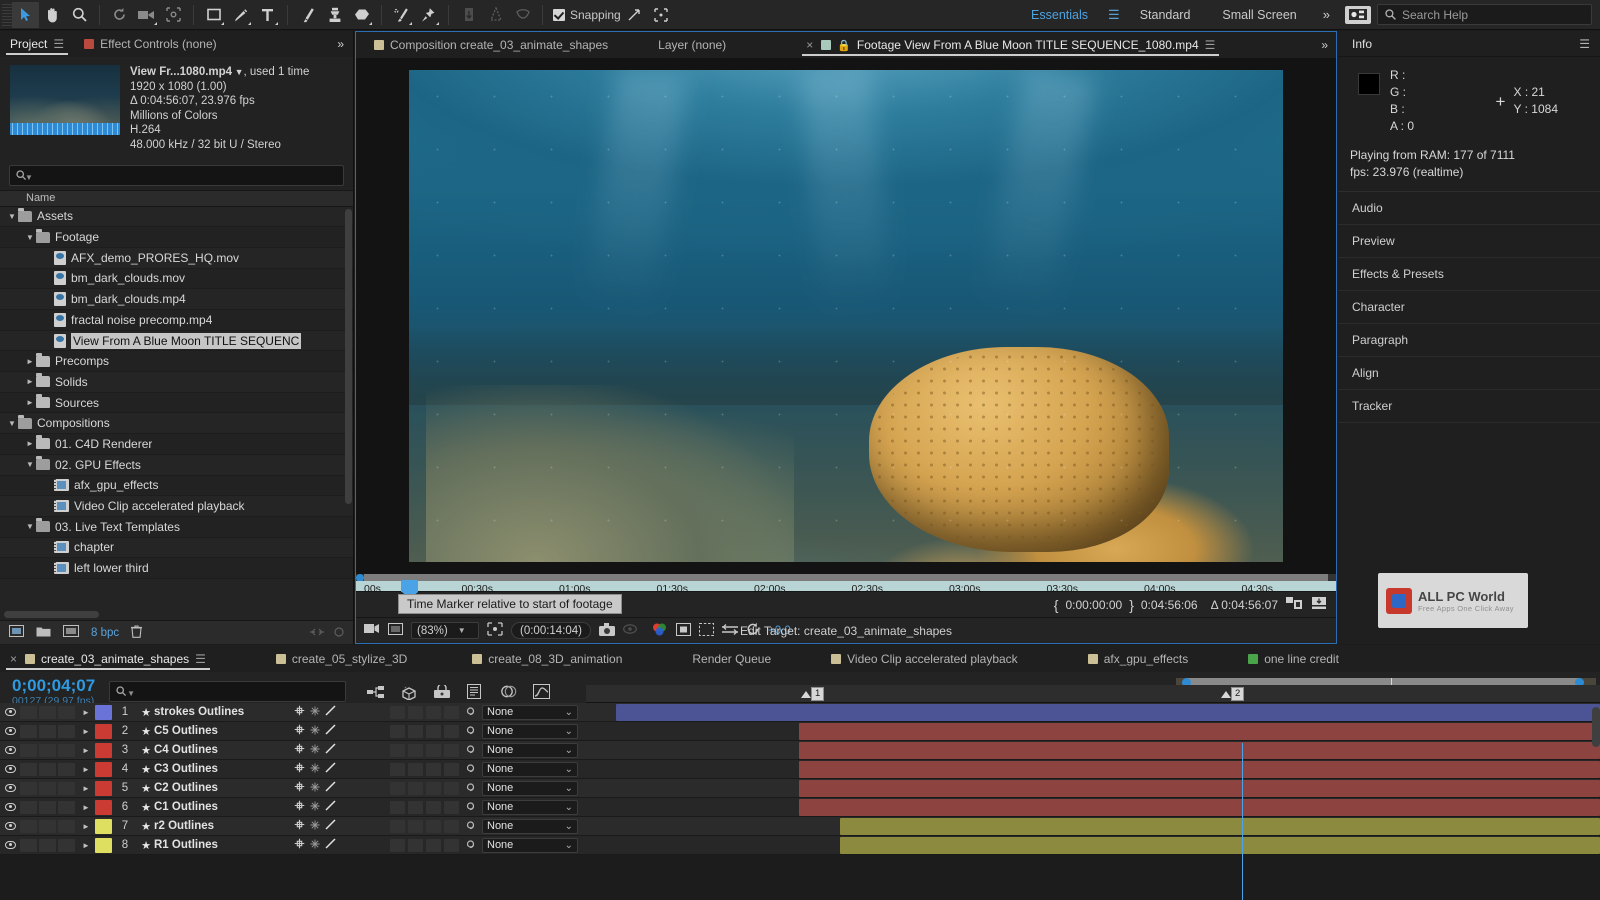 This screenshot has height=900, width=1600. I want to click on project-tree-item: fractal noise precomp.mp4, so click(176, 320).